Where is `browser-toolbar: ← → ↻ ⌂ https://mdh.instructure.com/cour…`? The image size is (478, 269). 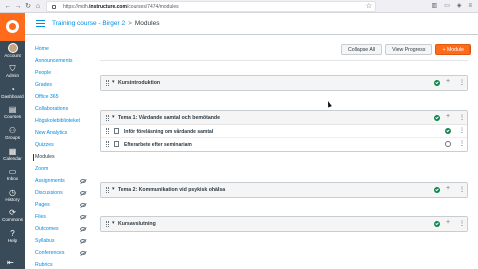 browser-toolbar: ← → ↻ ⌂ https://mdh.instructure.com/cour… is located at coordinates (239, 6).